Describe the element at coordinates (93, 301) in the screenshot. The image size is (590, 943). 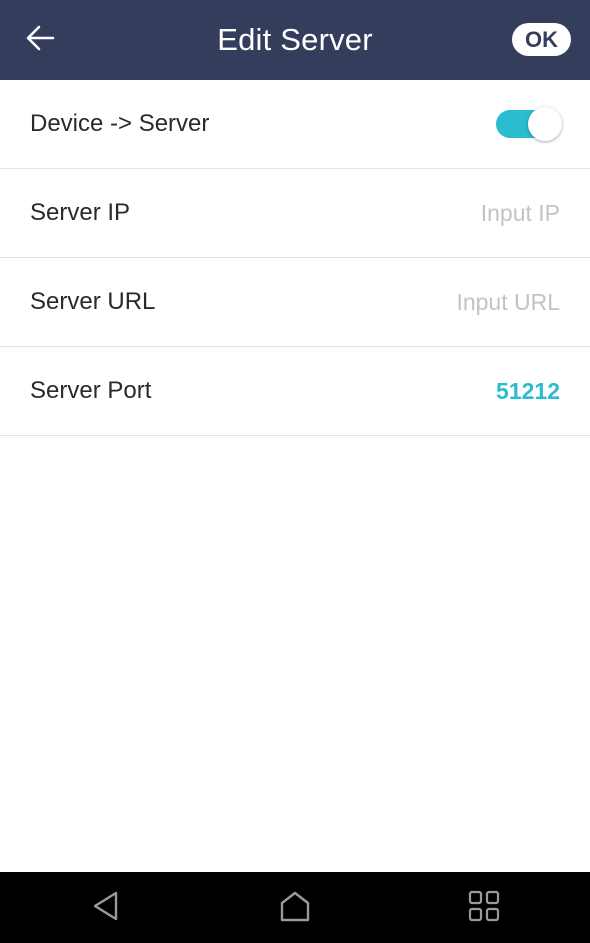
I see `row-label: Server URL` at that location.